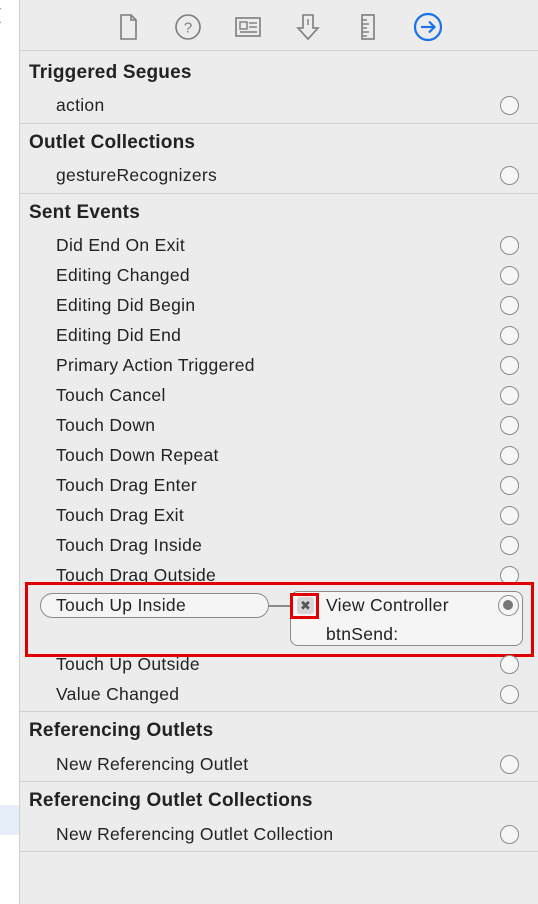 This screenshot has height=904, width=538. What do you see at coordinates (106, 425) in the screenshot?
I see `event-row-label: Touch Down` at bounding box center [106, 425].